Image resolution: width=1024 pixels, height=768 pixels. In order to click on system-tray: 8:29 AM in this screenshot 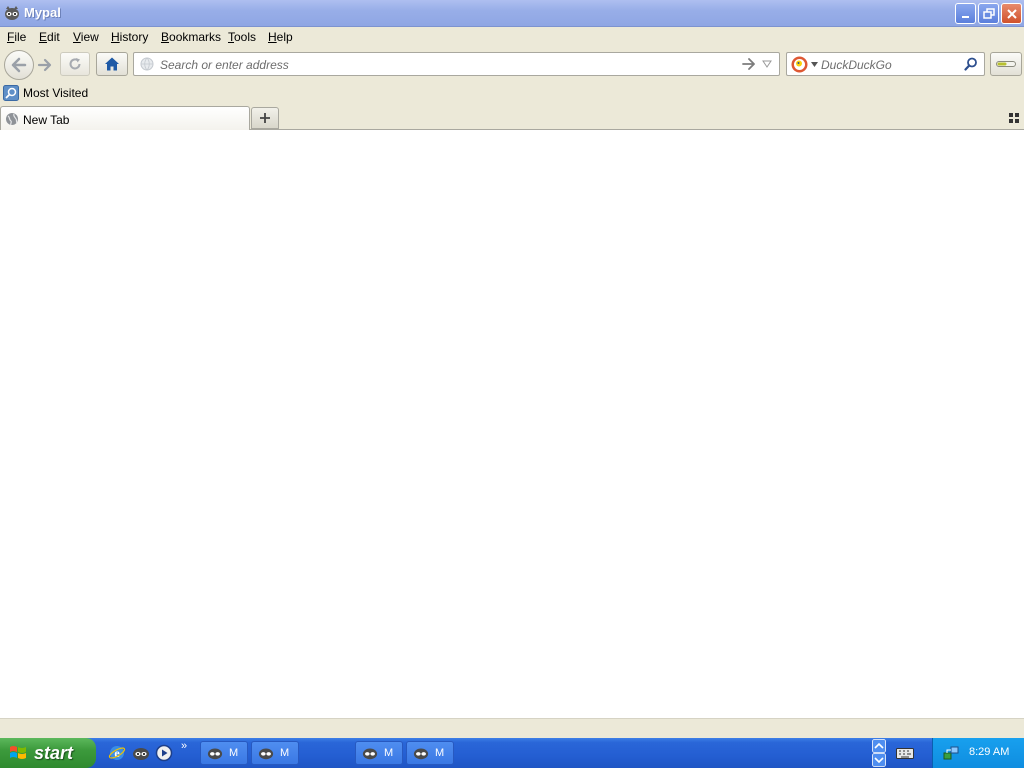, I will do `click(978, 753)`.